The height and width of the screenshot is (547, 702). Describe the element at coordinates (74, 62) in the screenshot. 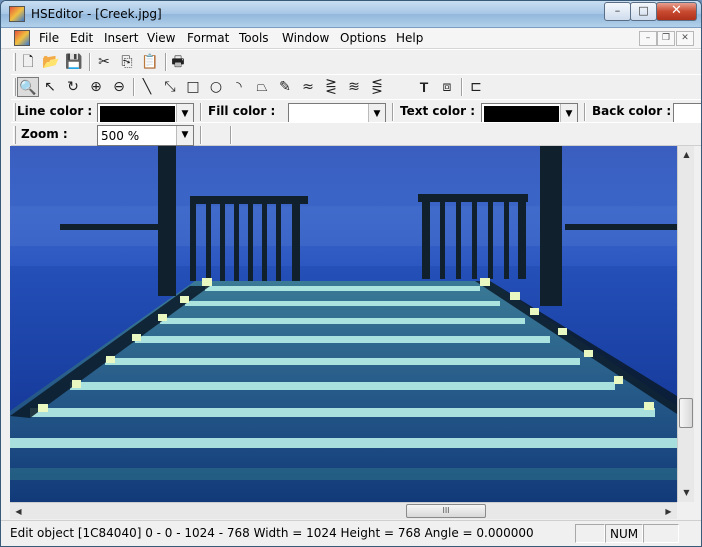

I see `save-icon: 💾` at that location.